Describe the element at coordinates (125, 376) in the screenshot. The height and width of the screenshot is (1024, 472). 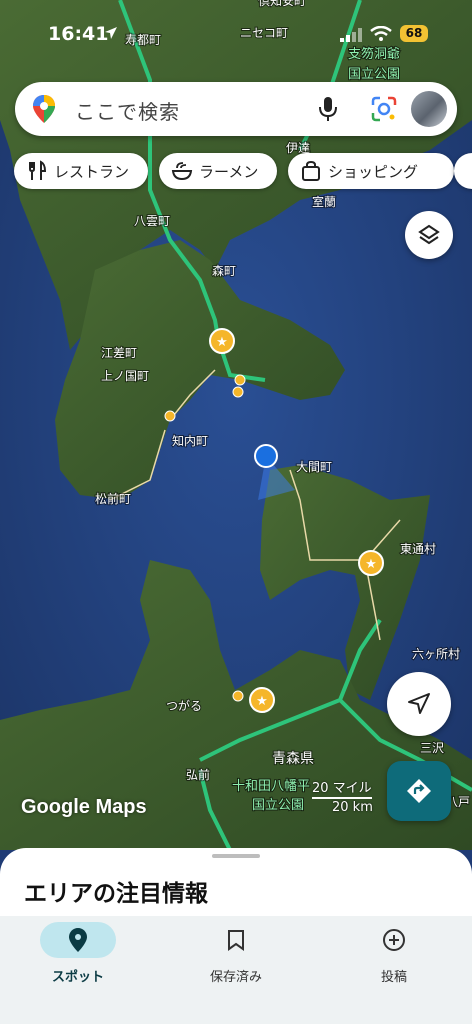
I see `map-label: 上ノ国町` at that location.